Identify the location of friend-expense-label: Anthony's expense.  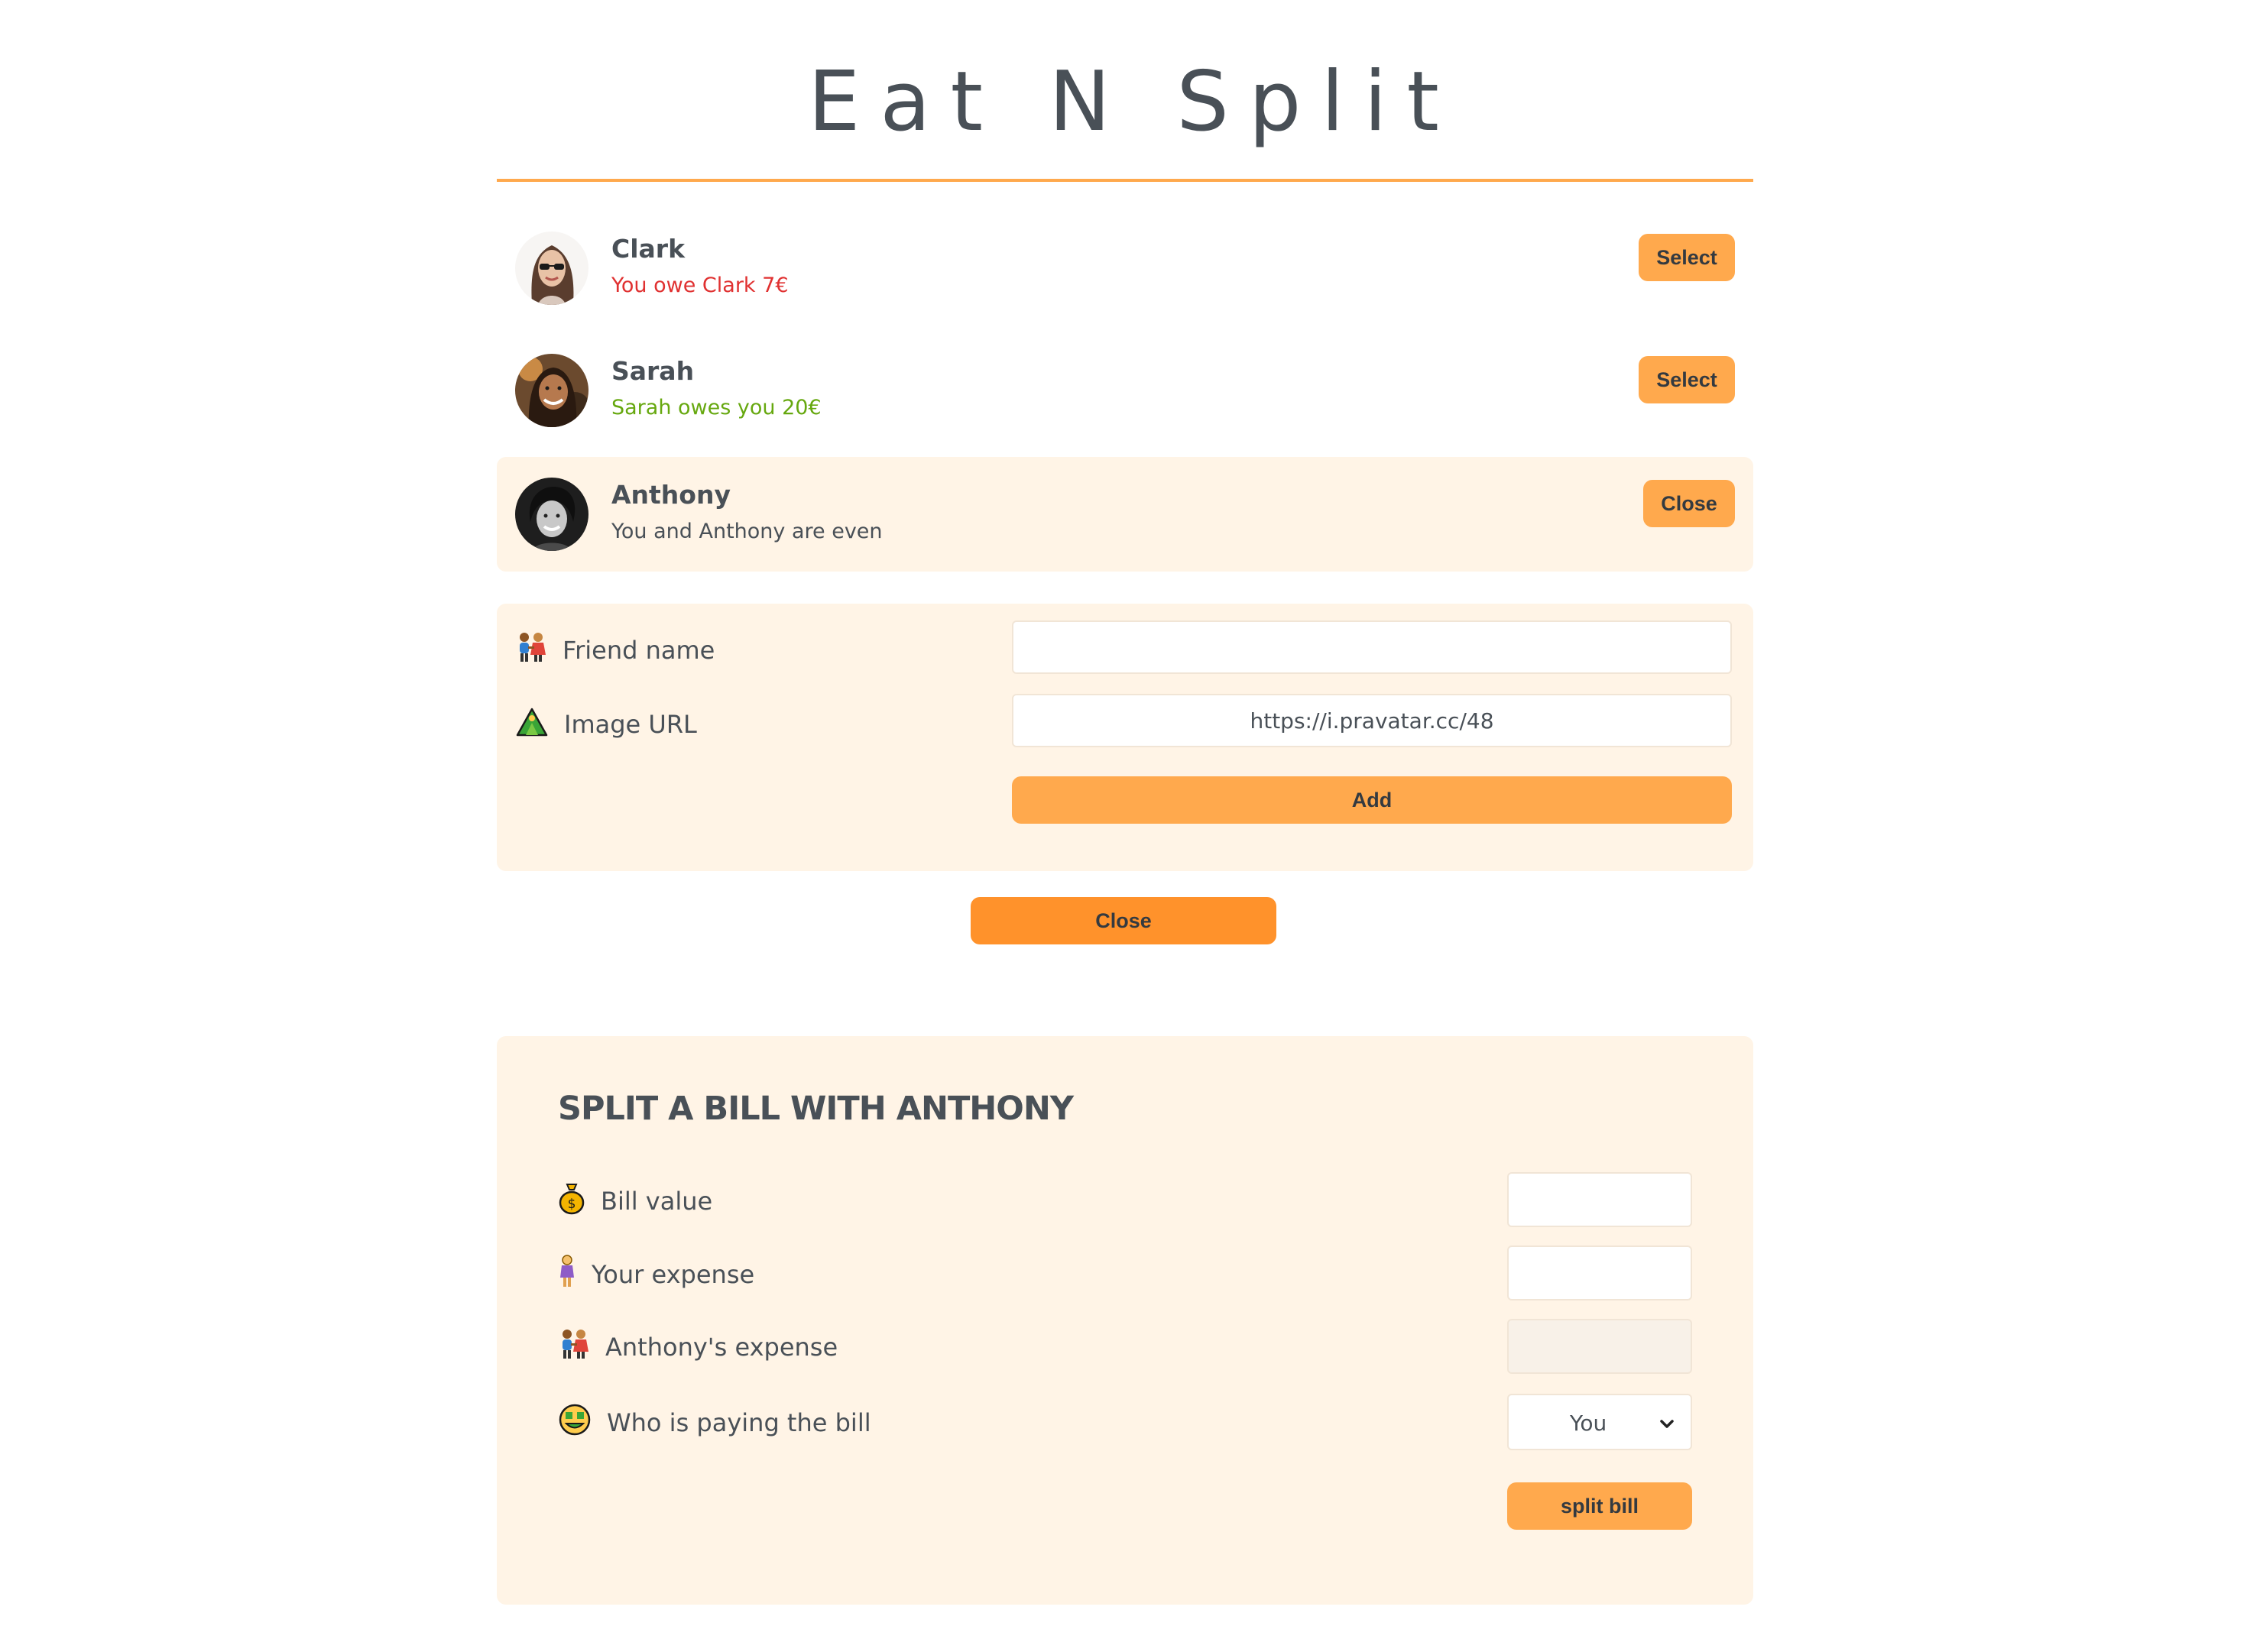
(721, 1347).